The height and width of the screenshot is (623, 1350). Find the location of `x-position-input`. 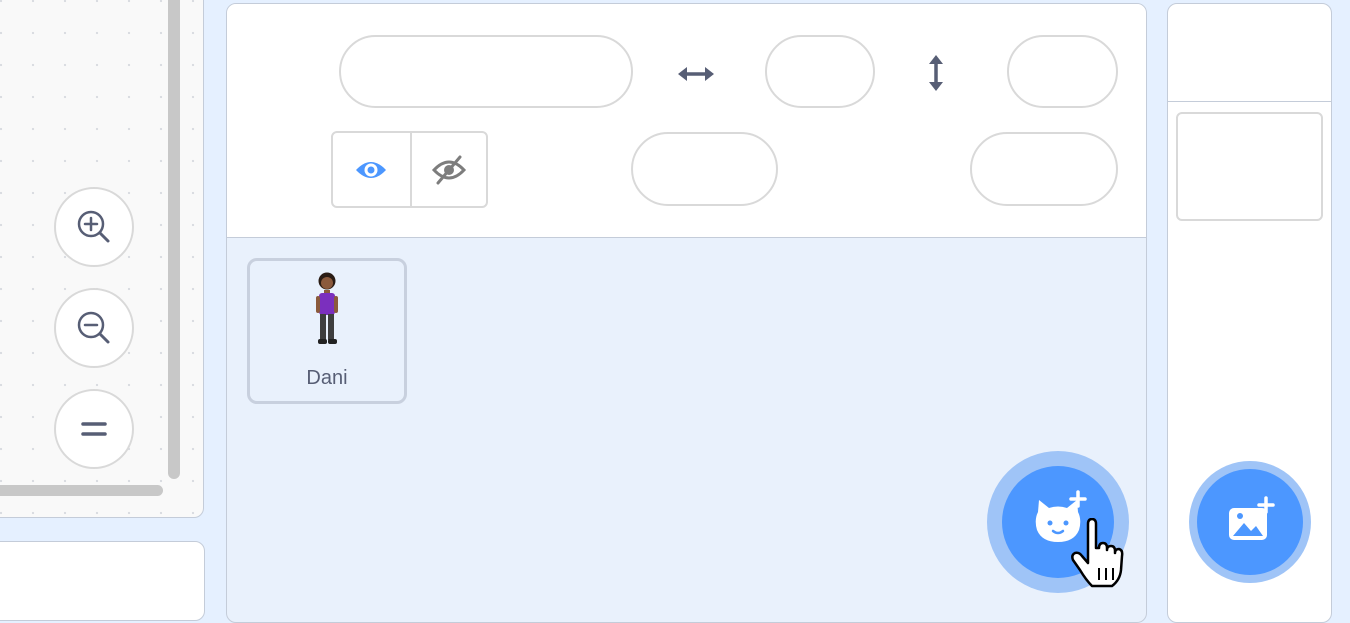

x-position-input is located at coordinates (820, 71).